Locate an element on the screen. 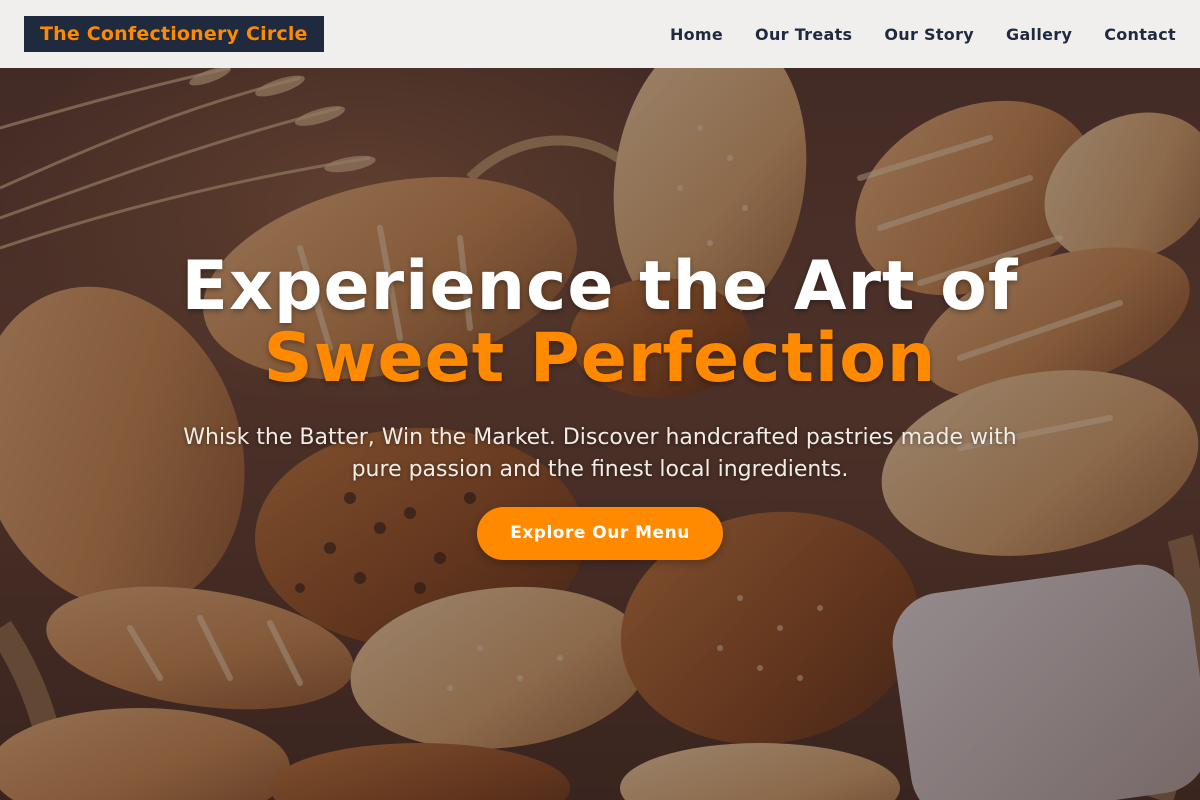 The image size is (1200, 800). nav-gallery-link: Gallery is located at coordinates (1039, 34).